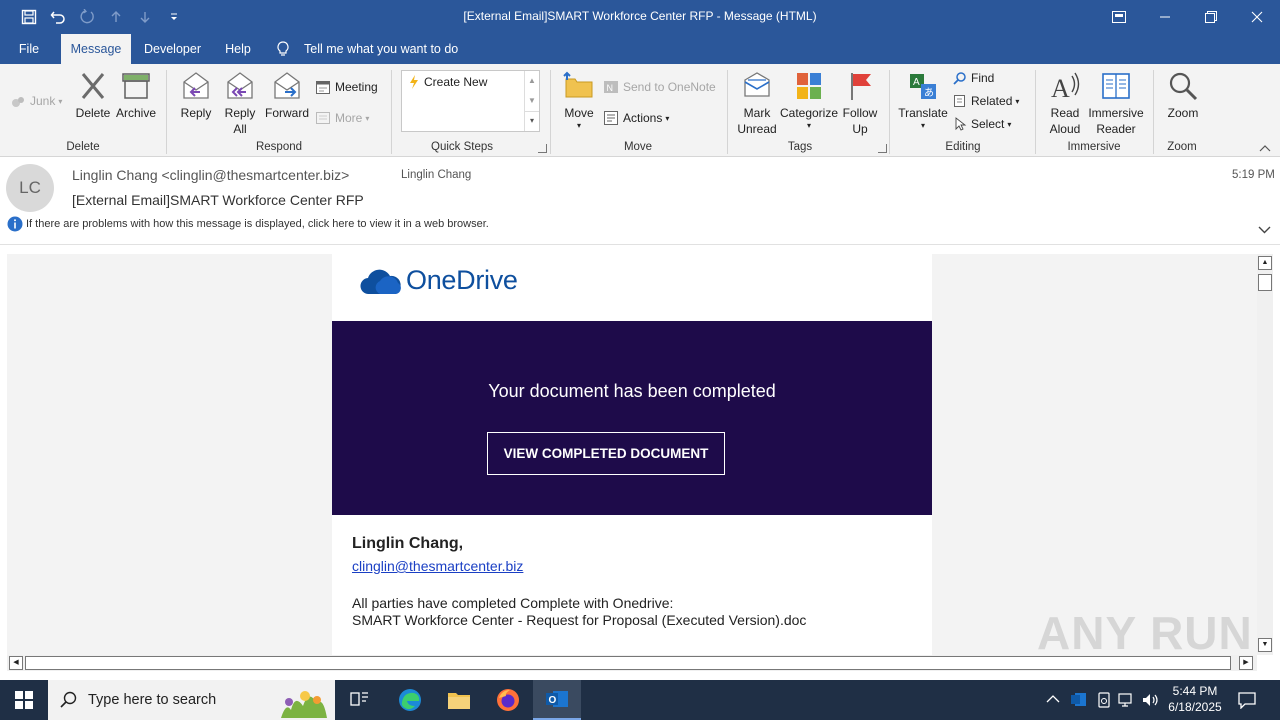 This screenshot has width=1280, height=720. What do you see at coordinates (1211, 17) in the screenshot?
I see `restore-icon` at bounding box center [1211, 17].